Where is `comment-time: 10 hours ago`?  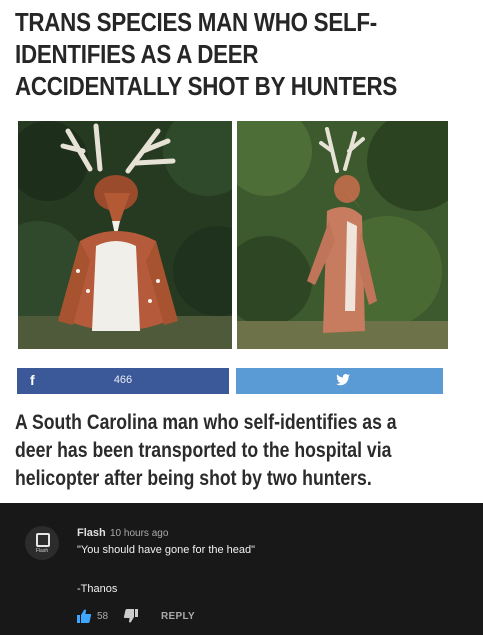 comment-time: 10 hours ago is located at coordinates (139, 533).